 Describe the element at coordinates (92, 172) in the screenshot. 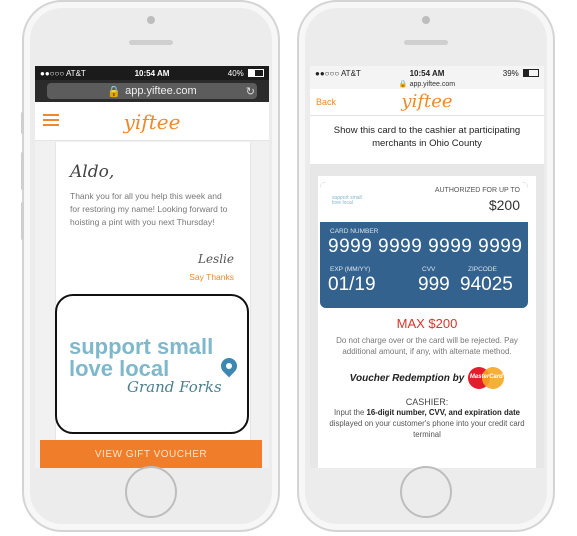

I see `note-greeting: Aldo,` at that location.